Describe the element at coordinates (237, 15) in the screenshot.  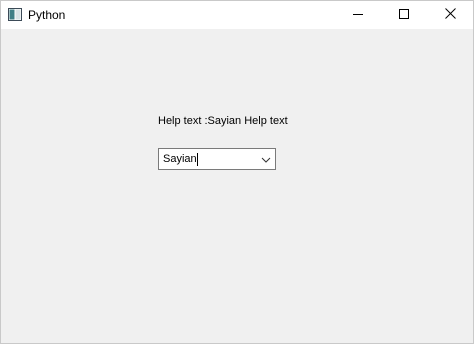
I see `title-bar: Python` at that location.